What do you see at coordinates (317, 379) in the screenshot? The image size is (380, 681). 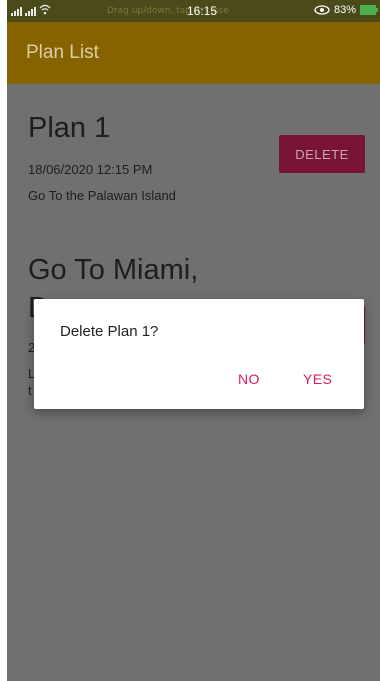 I see `yes-button: YES` at bounding box center [317, 379].